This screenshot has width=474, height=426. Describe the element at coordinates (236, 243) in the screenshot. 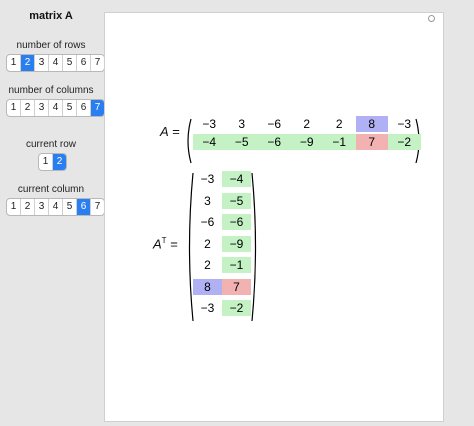

I see `matrix-at-cell-r4c2: −9` at that location.